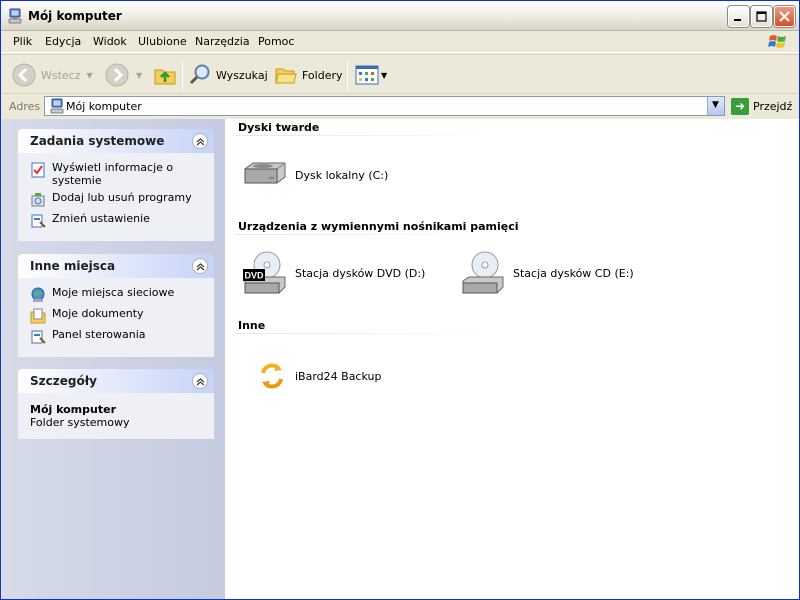 This screenshot has width=800, height=600. What do you see at coordinates (483, 272) in the screenshot?
I see `cd-drive-icon` at bounding box center [483, 272].